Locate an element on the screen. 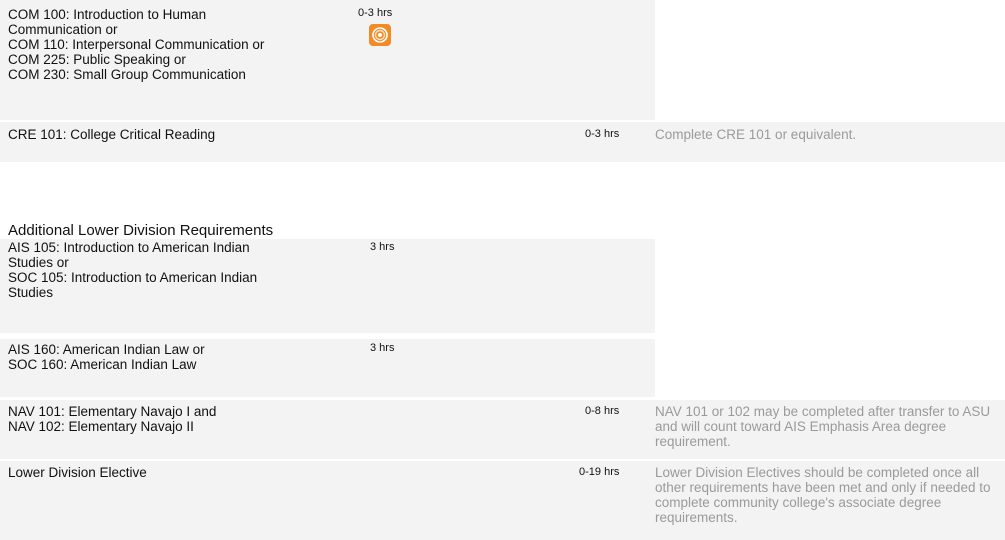  hours-nav: 0-8 hrs is located at coordinates (602, 411).